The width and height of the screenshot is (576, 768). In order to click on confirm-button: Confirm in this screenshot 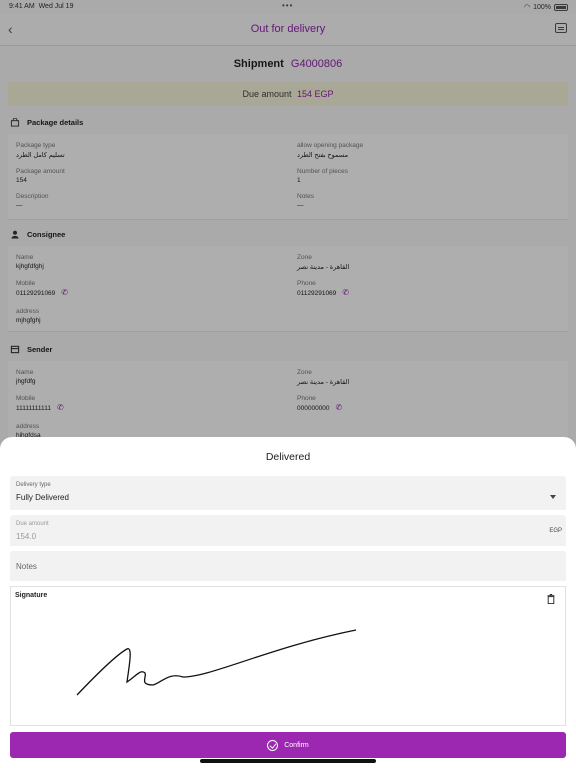, I will do `click(288, 745)`.